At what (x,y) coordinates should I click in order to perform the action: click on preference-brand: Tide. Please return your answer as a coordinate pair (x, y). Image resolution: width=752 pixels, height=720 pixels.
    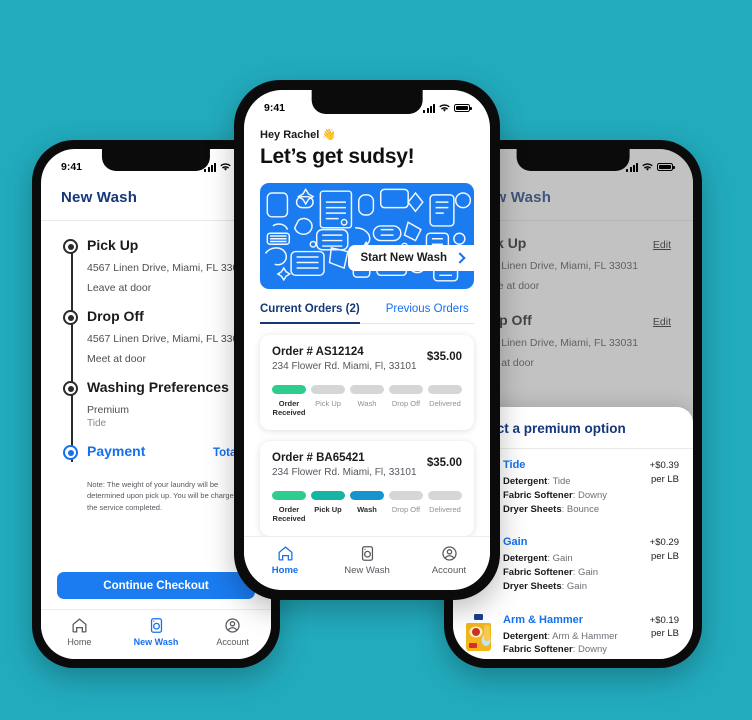
    Looking at the image, I should click on (97, 423).